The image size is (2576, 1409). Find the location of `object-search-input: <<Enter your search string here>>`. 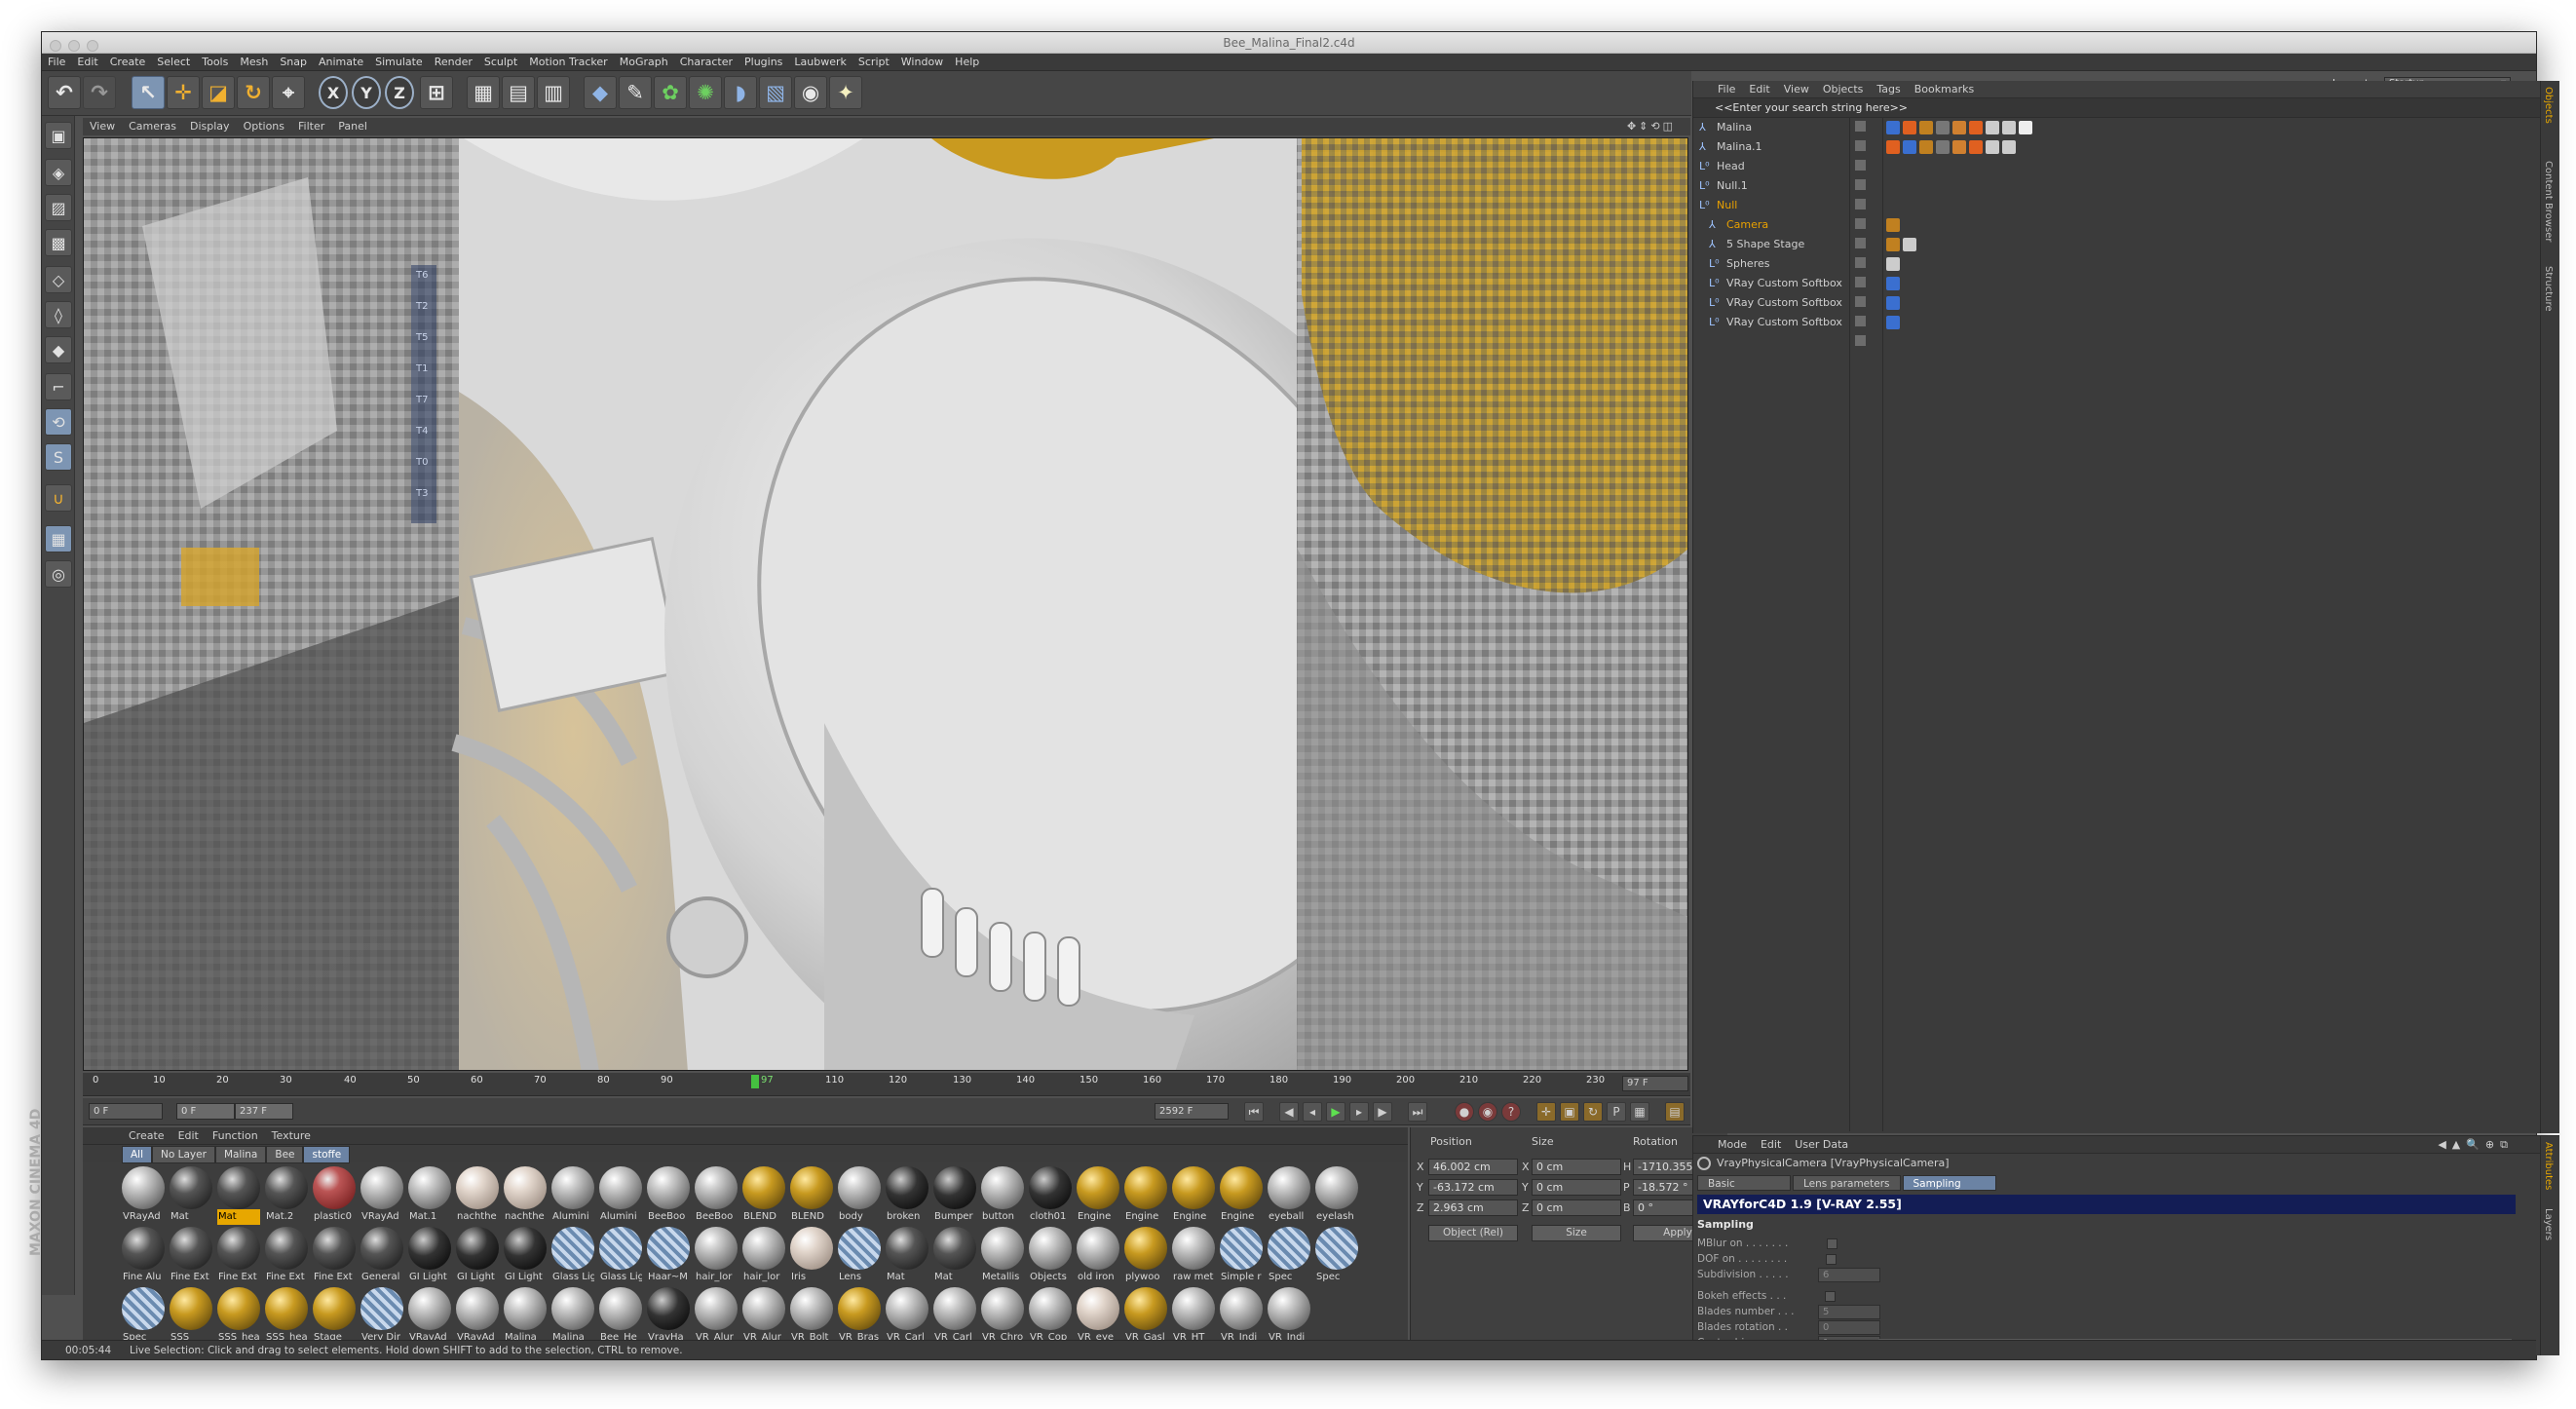

object-search-input: <<Enter your search string here>> is located at coordinates (2126, 108).